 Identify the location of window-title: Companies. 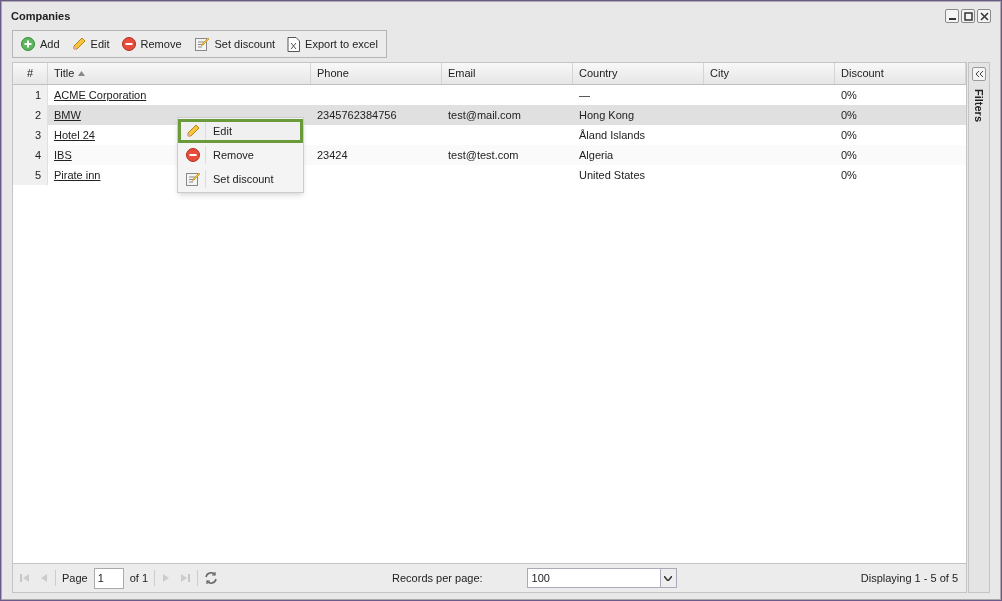
(41, 16).